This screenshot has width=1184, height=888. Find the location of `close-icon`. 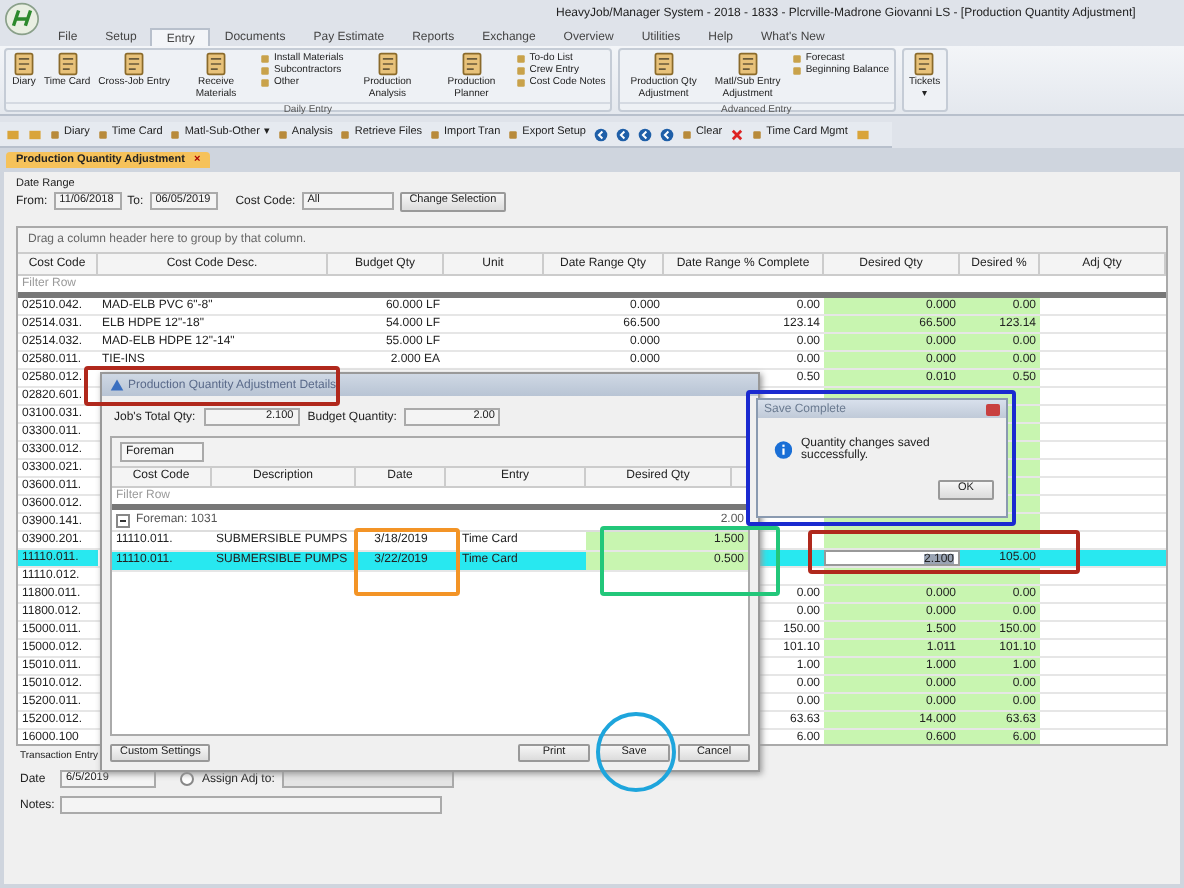

close-icon is located at coordinates (993, 409).